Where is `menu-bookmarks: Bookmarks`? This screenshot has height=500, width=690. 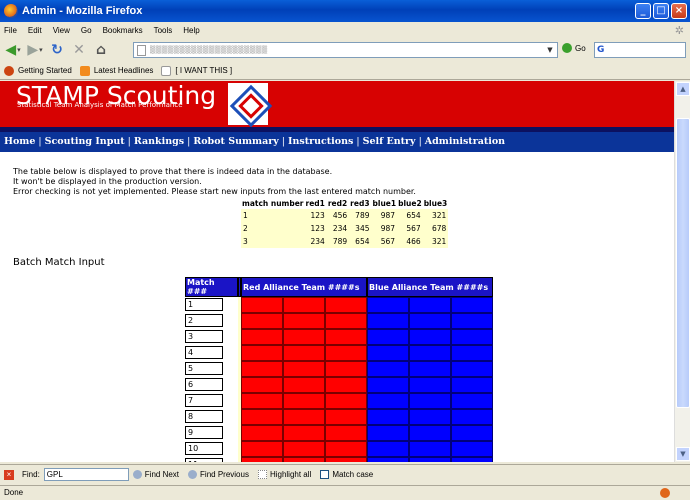
menu-bookmarks: Bookmarks is located at coordinates (123, 30).